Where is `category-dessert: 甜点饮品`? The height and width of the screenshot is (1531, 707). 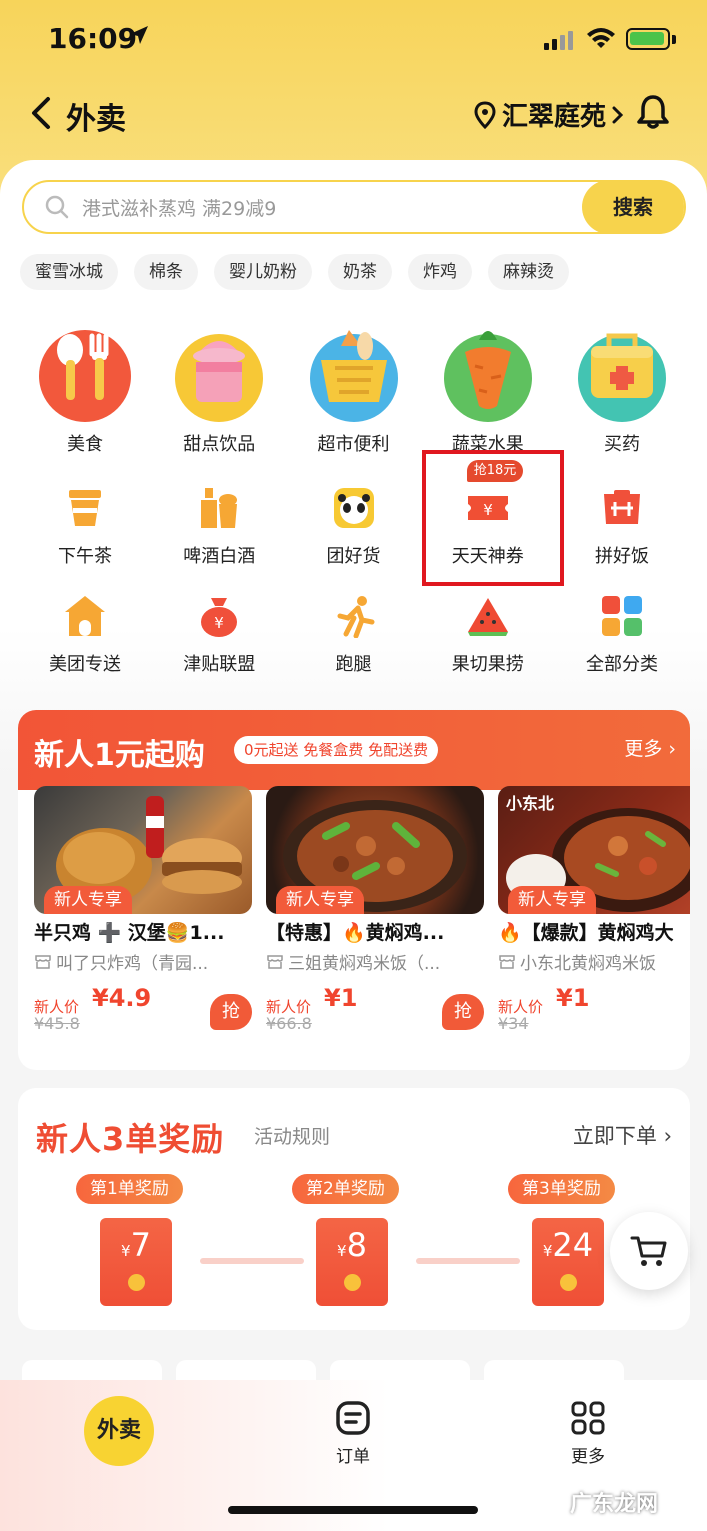 category-dessert: 甜点饮品 is located at coordinates (219, 386).